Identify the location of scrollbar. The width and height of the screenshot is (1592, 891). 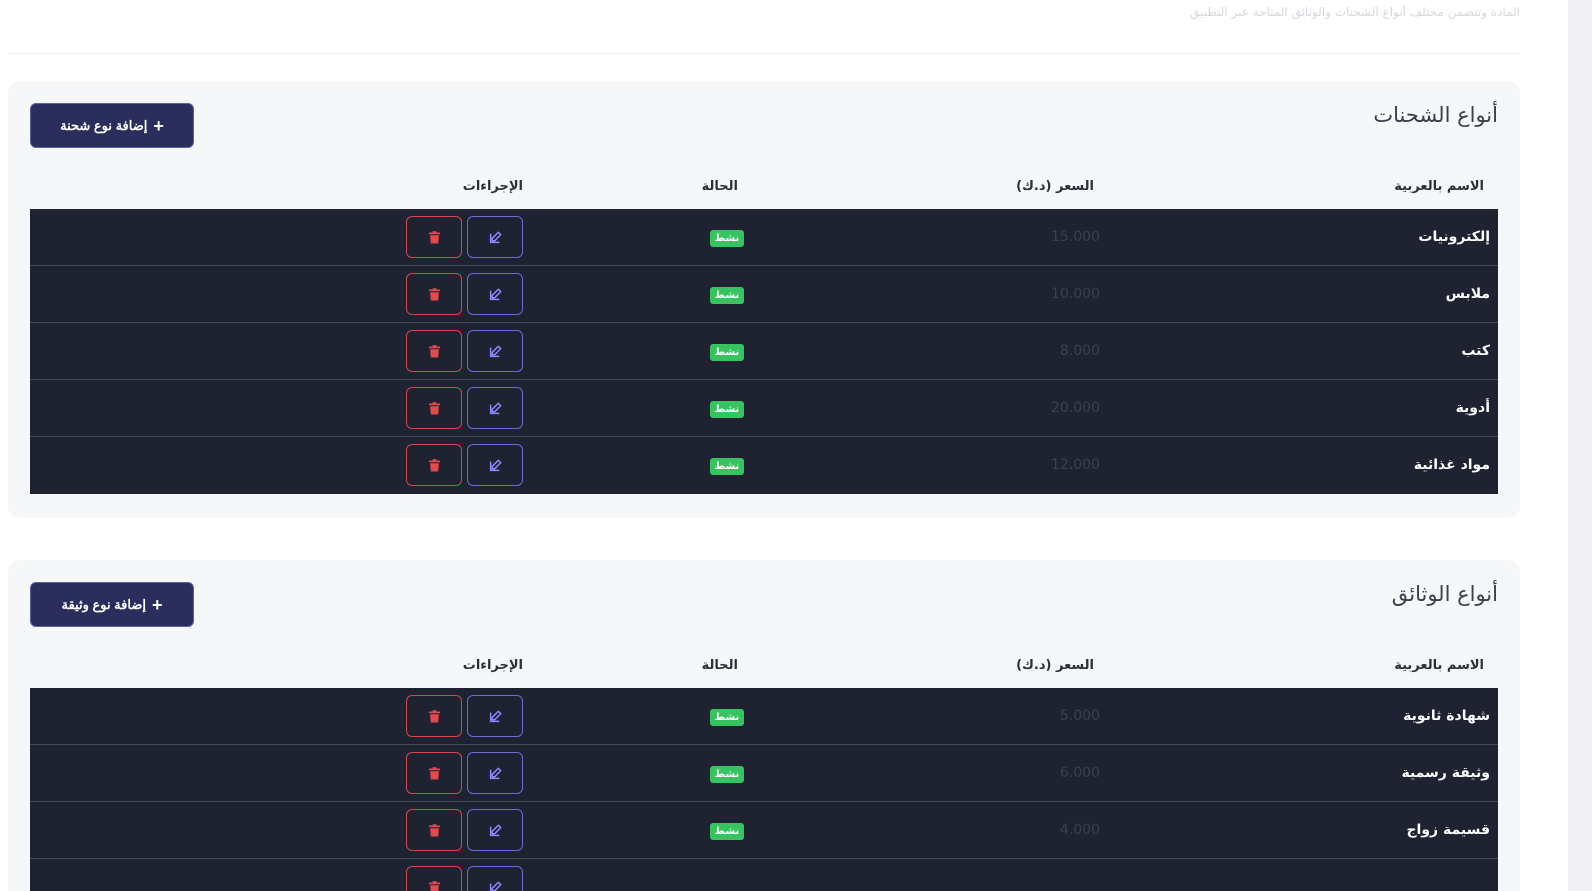
(1580, 445).